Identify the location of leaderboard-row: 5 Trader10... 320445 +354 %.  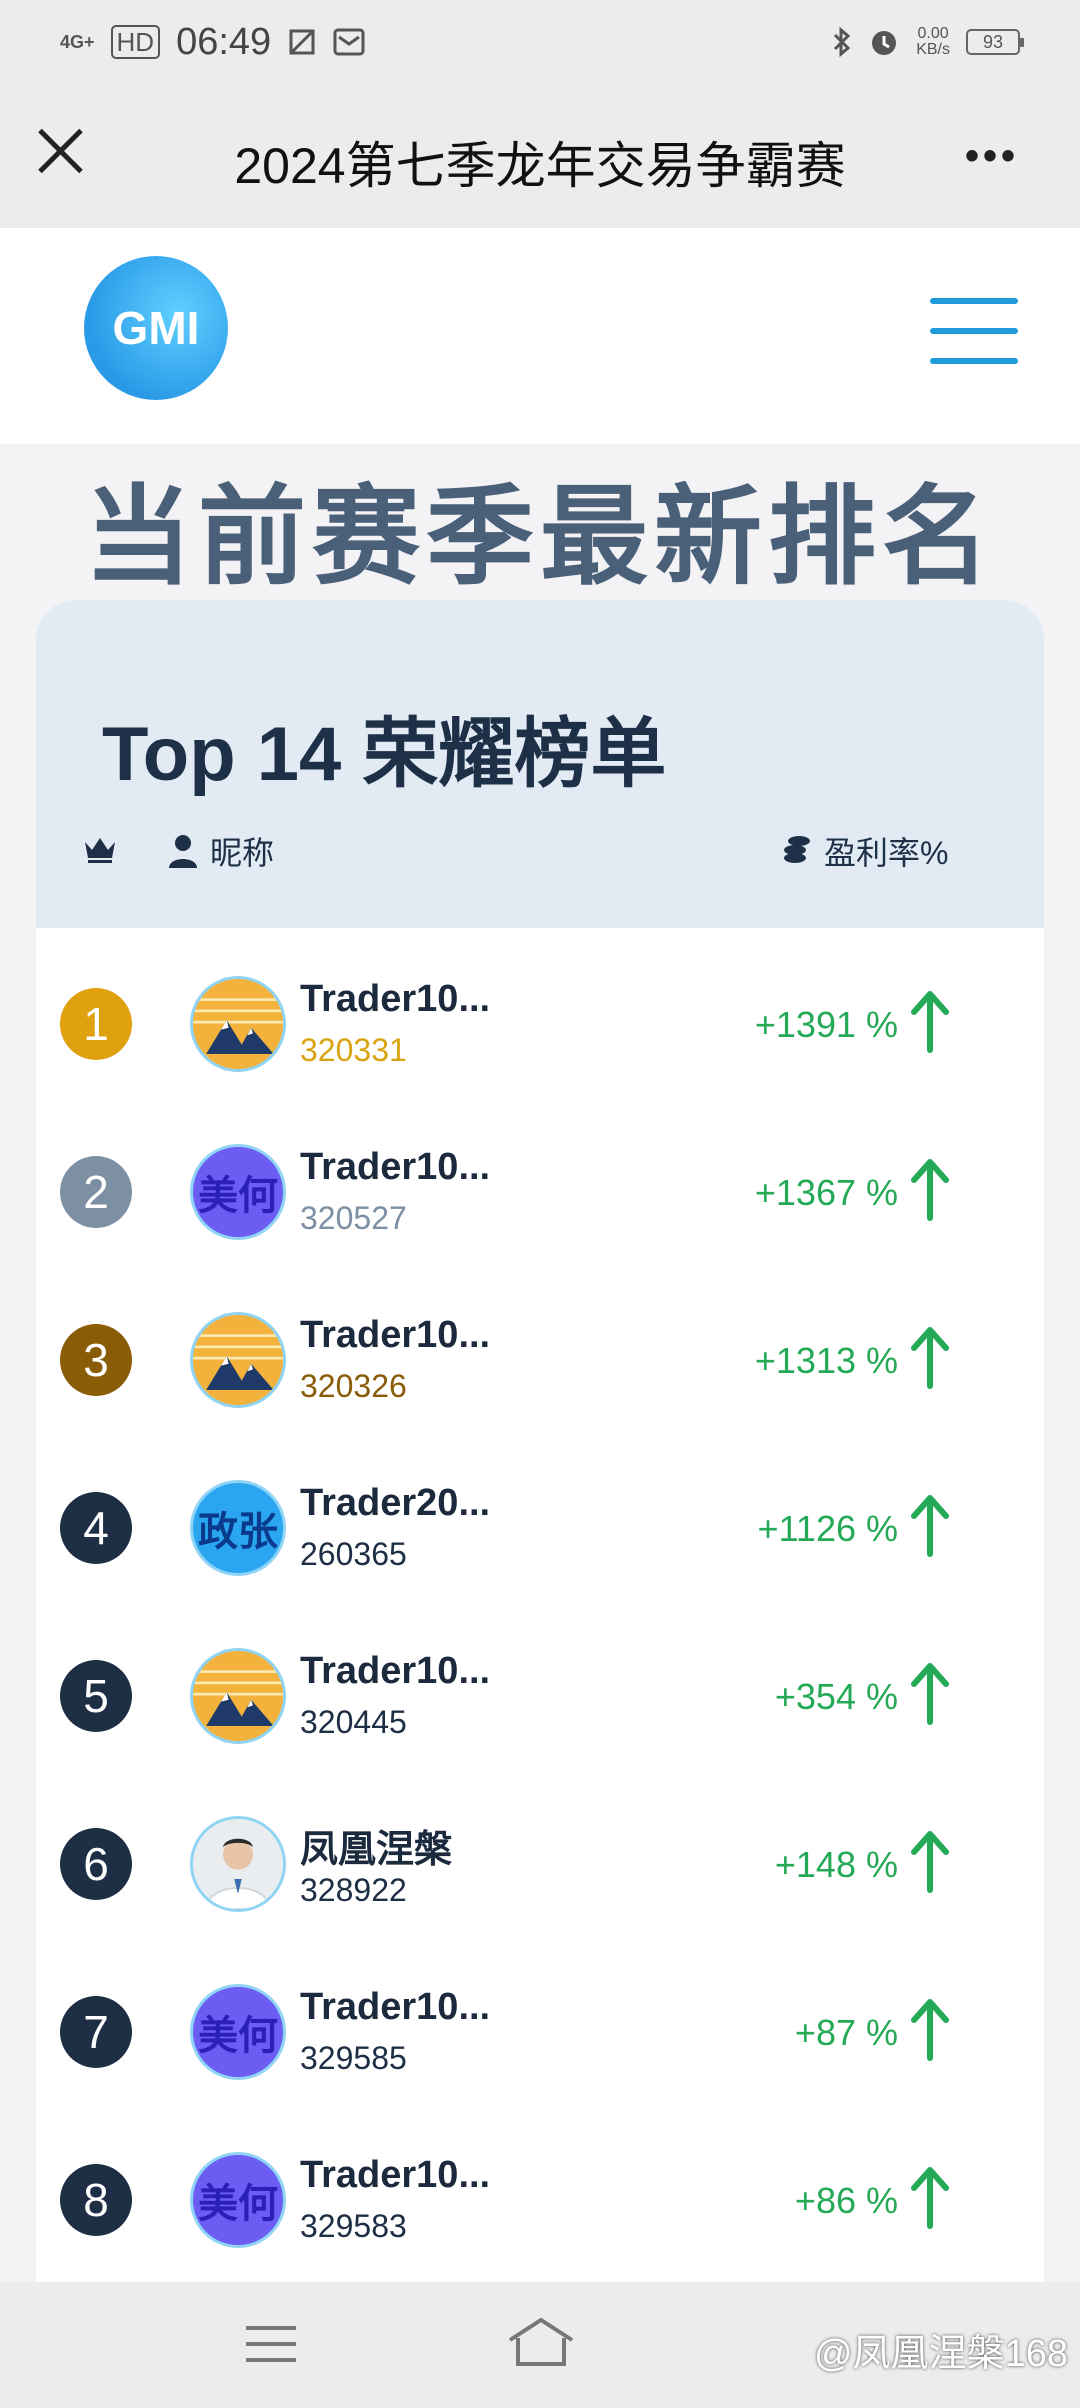
(540, 1684).